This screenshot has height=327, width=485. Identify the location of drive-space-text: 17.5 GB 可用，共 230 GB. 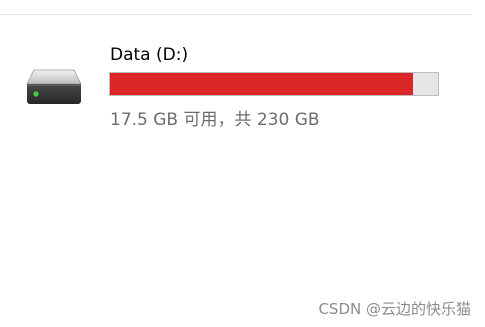
(215, 120).